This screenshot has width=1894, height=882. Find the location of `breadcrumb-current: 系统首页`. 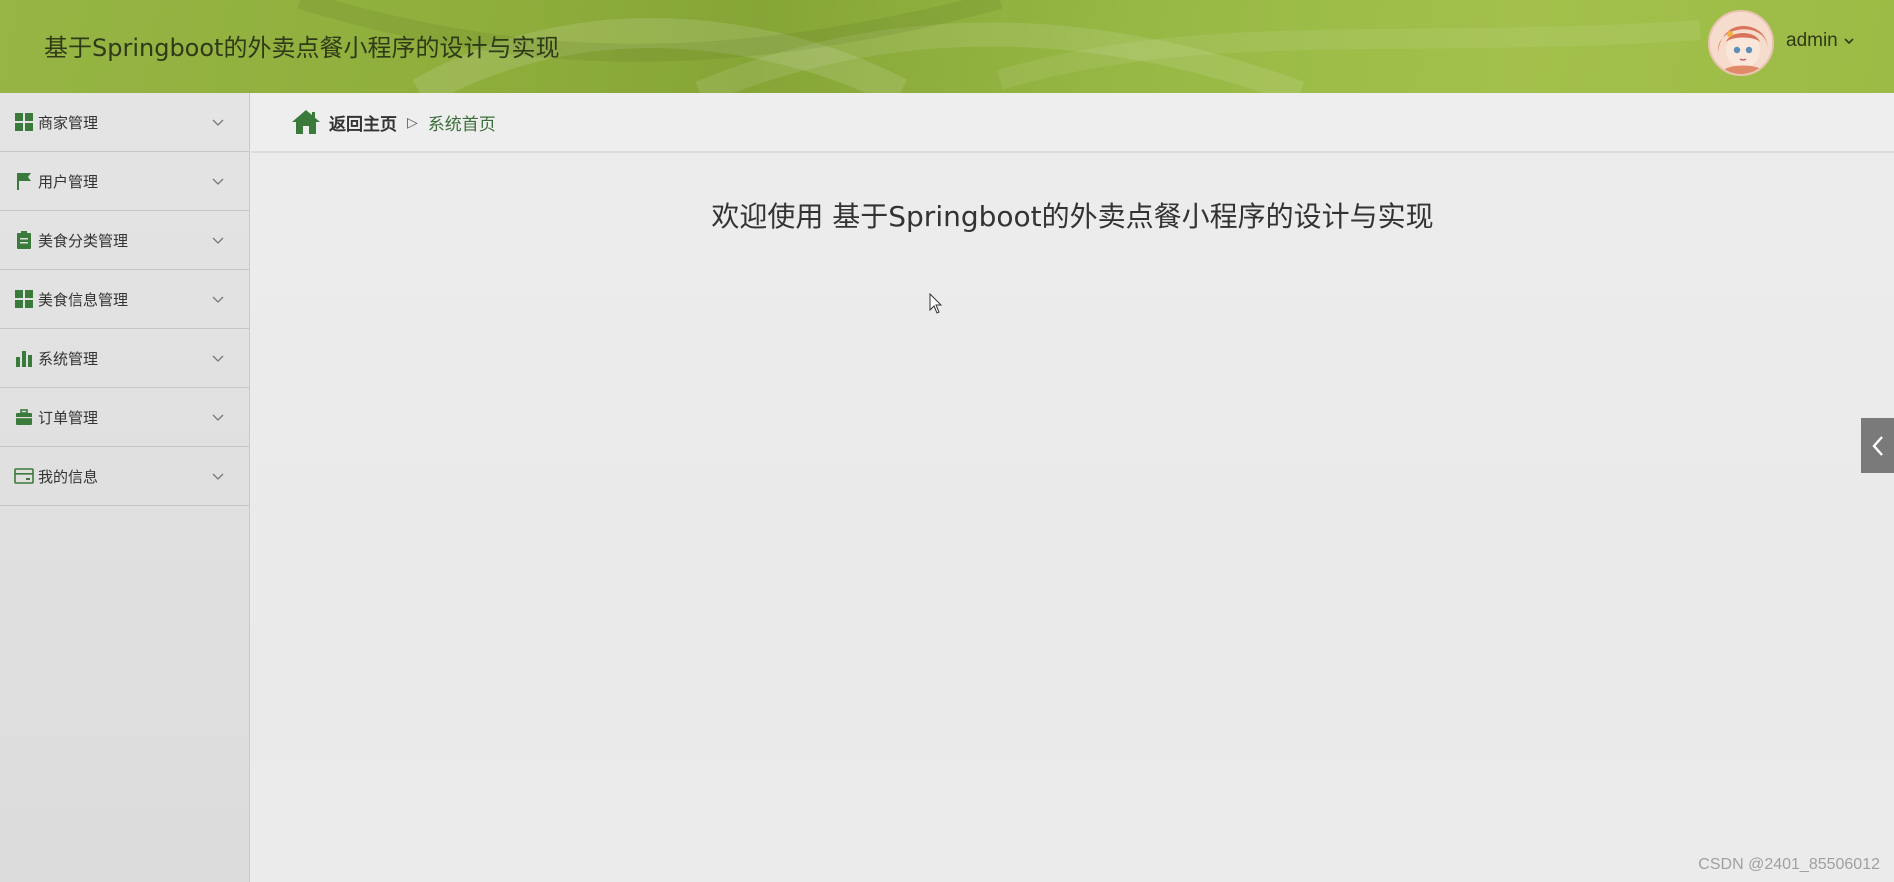

breadcrumb-current: 系统首页 is located at coordinates (461, 124).